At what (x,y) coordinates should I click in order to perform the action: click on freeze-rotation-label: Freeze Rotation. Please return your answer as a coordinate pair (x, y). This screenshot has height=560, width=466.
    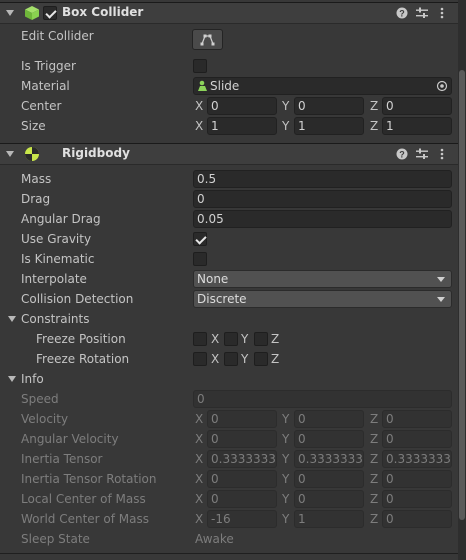
    Looking at the image, I should click on (83, 359).